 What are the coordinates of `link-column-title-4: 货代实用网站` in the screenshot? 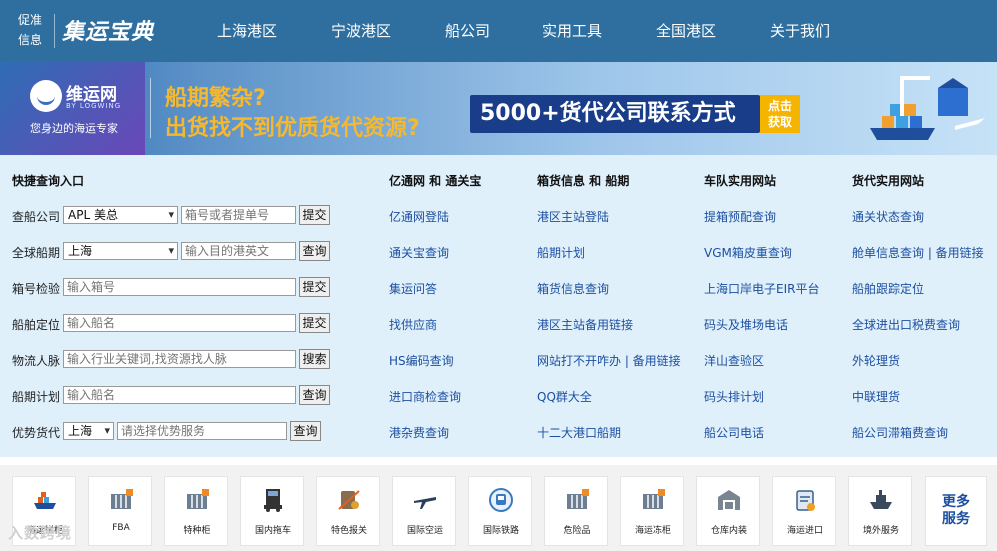 It's located at (888, 181).